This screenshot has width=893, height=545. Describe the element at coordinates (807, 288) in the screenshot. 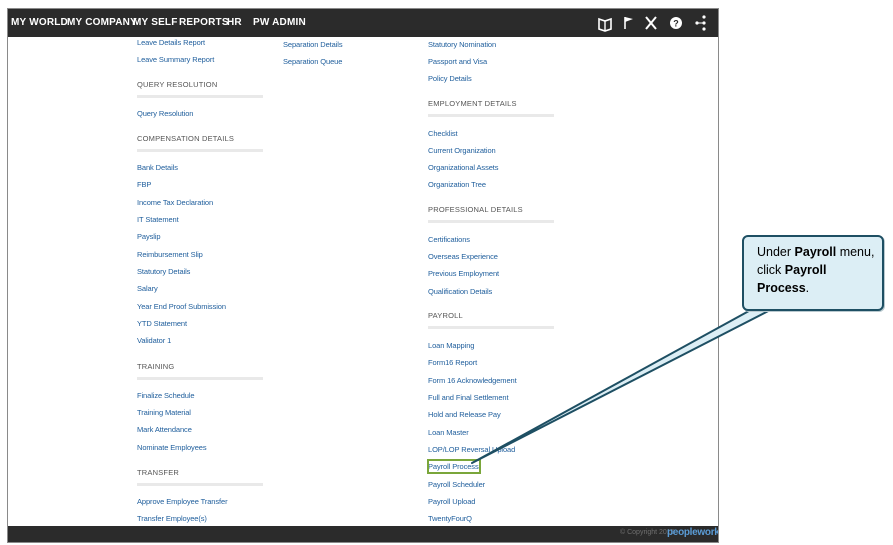

I see `callout-post: .` at that location.